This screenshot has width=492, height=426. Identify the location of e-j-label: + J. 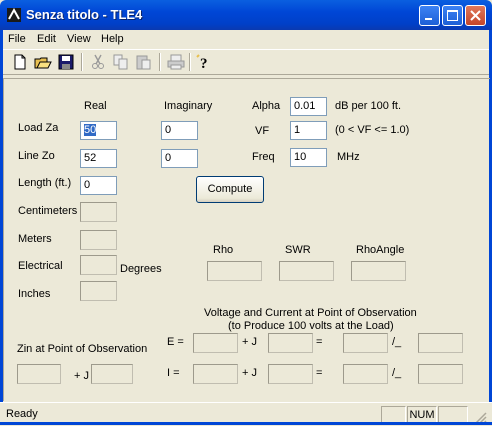
(249, 342).